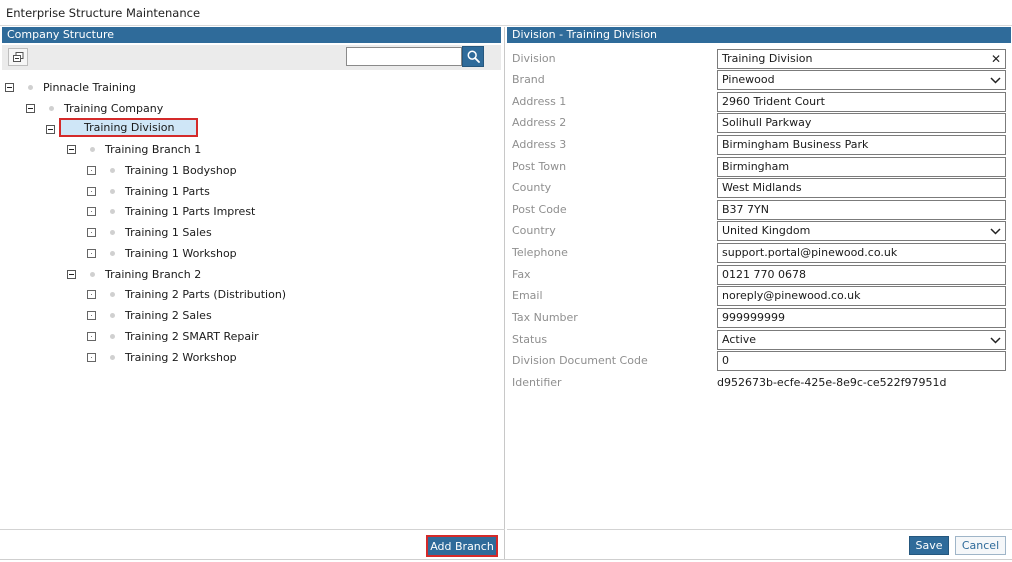 This screenshot has height=562, width=1012. Describe the element at coordinates (251, 57) in the screenshot. I see `tree-toolbar` at that location.